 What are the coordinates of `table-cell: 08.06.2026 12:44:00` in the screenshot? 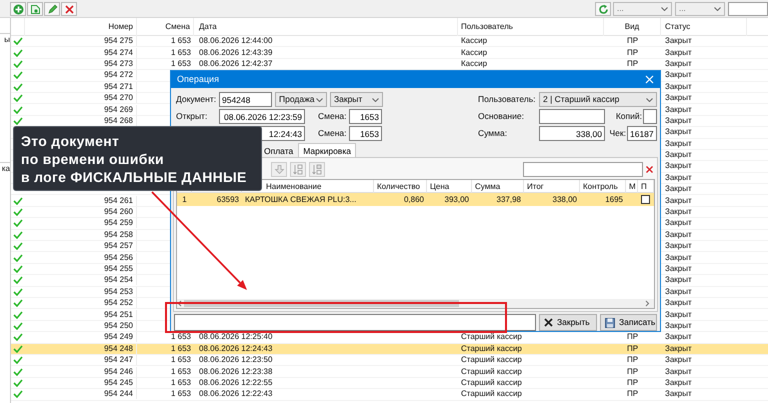 It's located at (235, 41).